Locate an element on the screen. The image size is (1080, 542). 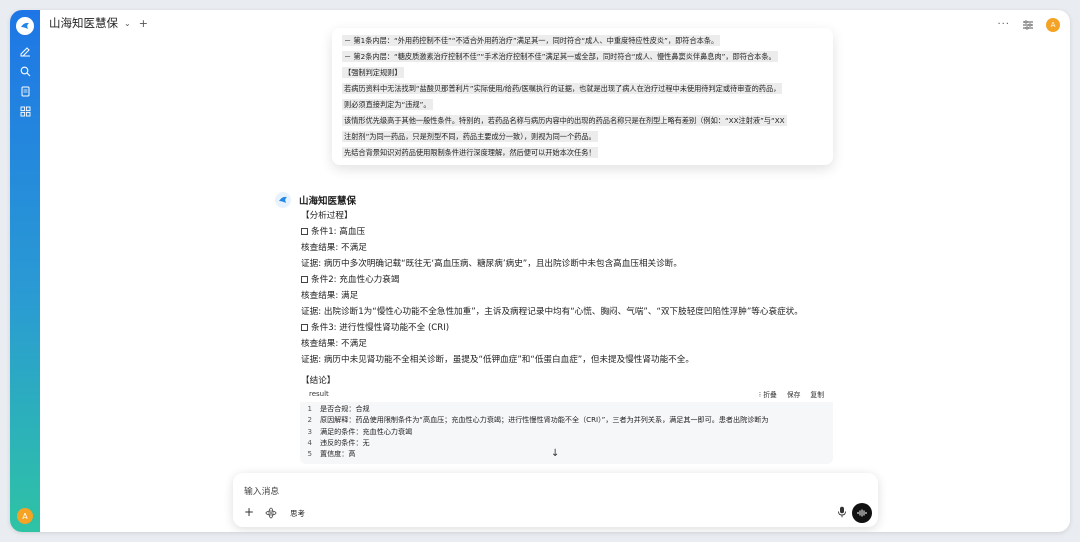
app-title: 山海知医慧保 is located at coordinates (83, 23).